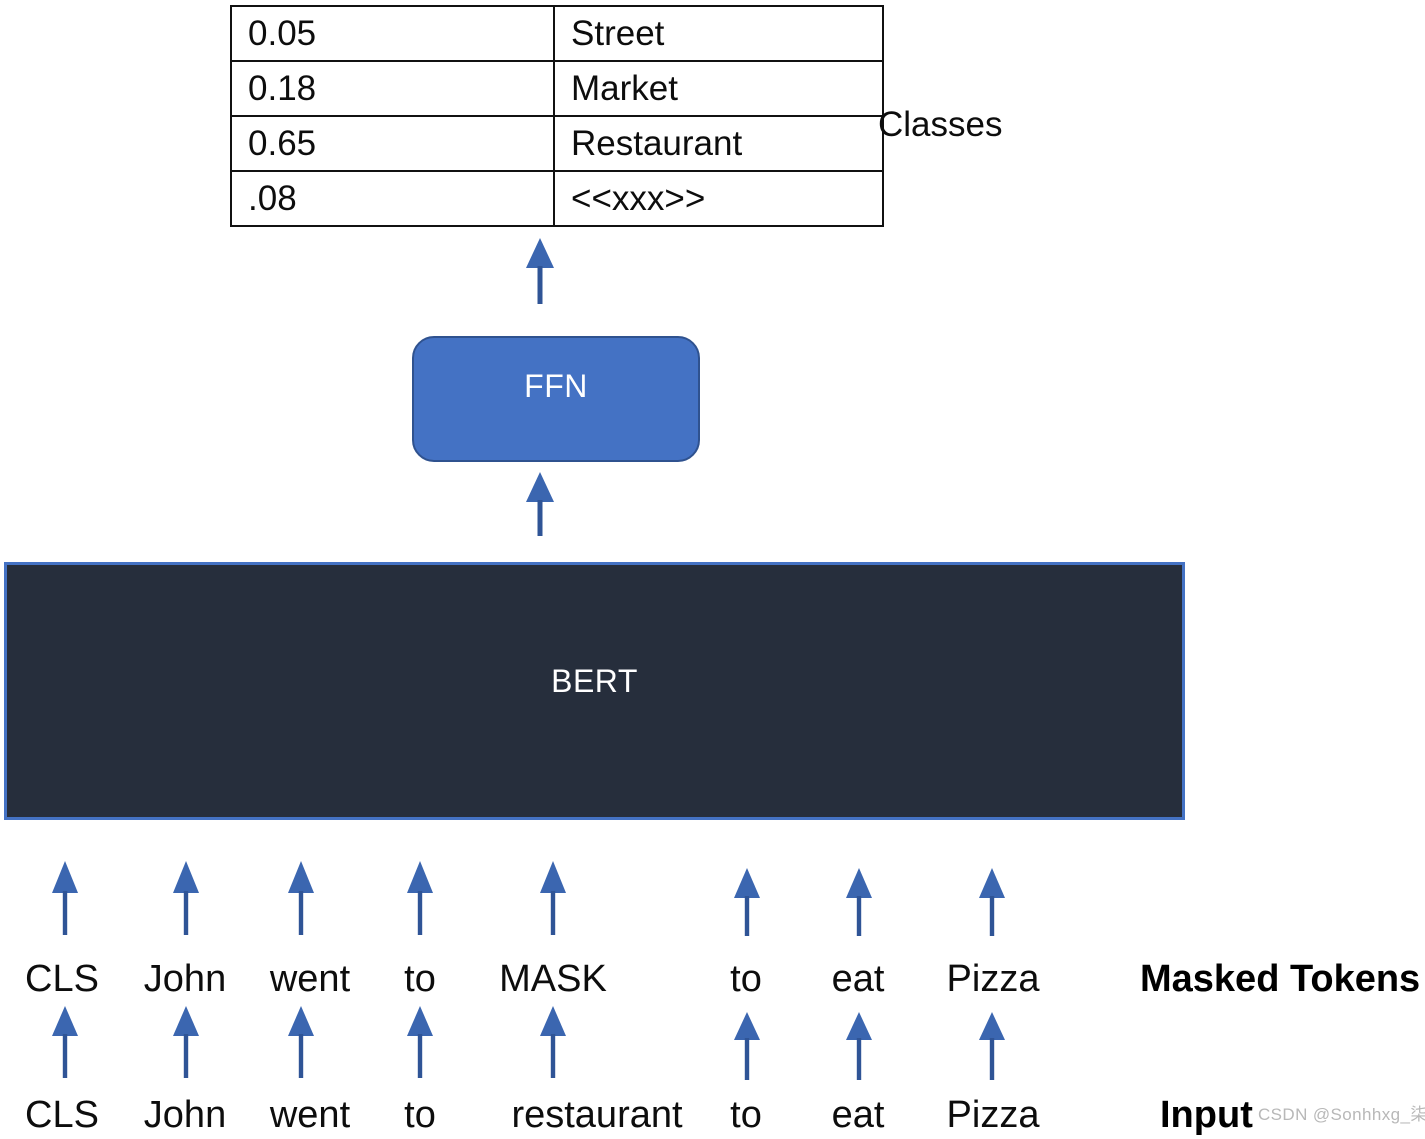  Describe the element at coordinates (553, 1042) in the screenshot. I see `arrow-up-icon-input-4-to-masked` at that location.